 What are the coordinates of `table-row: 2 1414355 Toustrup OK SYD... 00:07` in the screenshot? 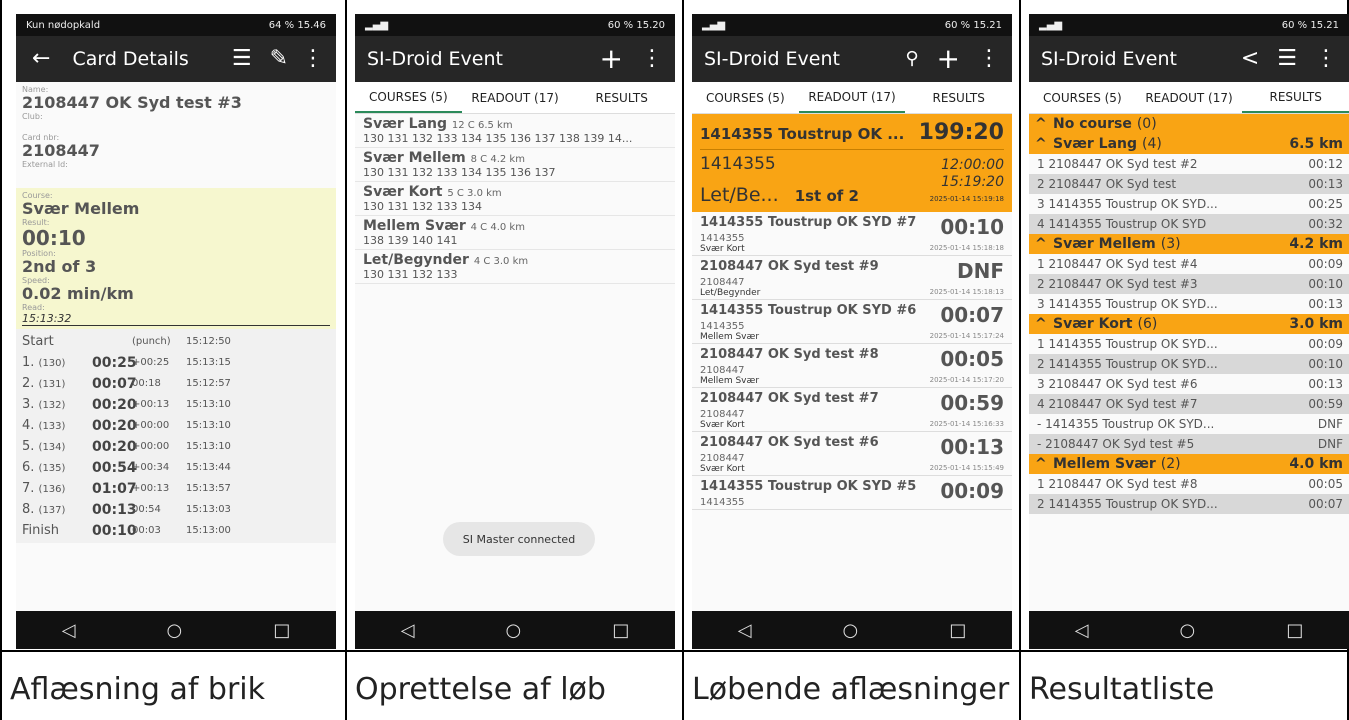 It's located at (1189, 504).